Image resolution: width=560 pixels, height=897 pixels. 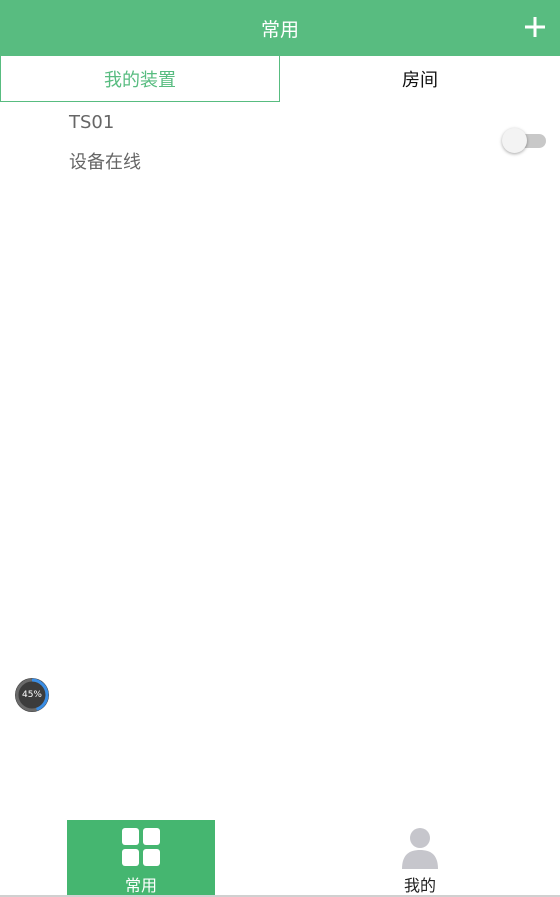 I want to click on person-icon, so click(x=420, y=848).